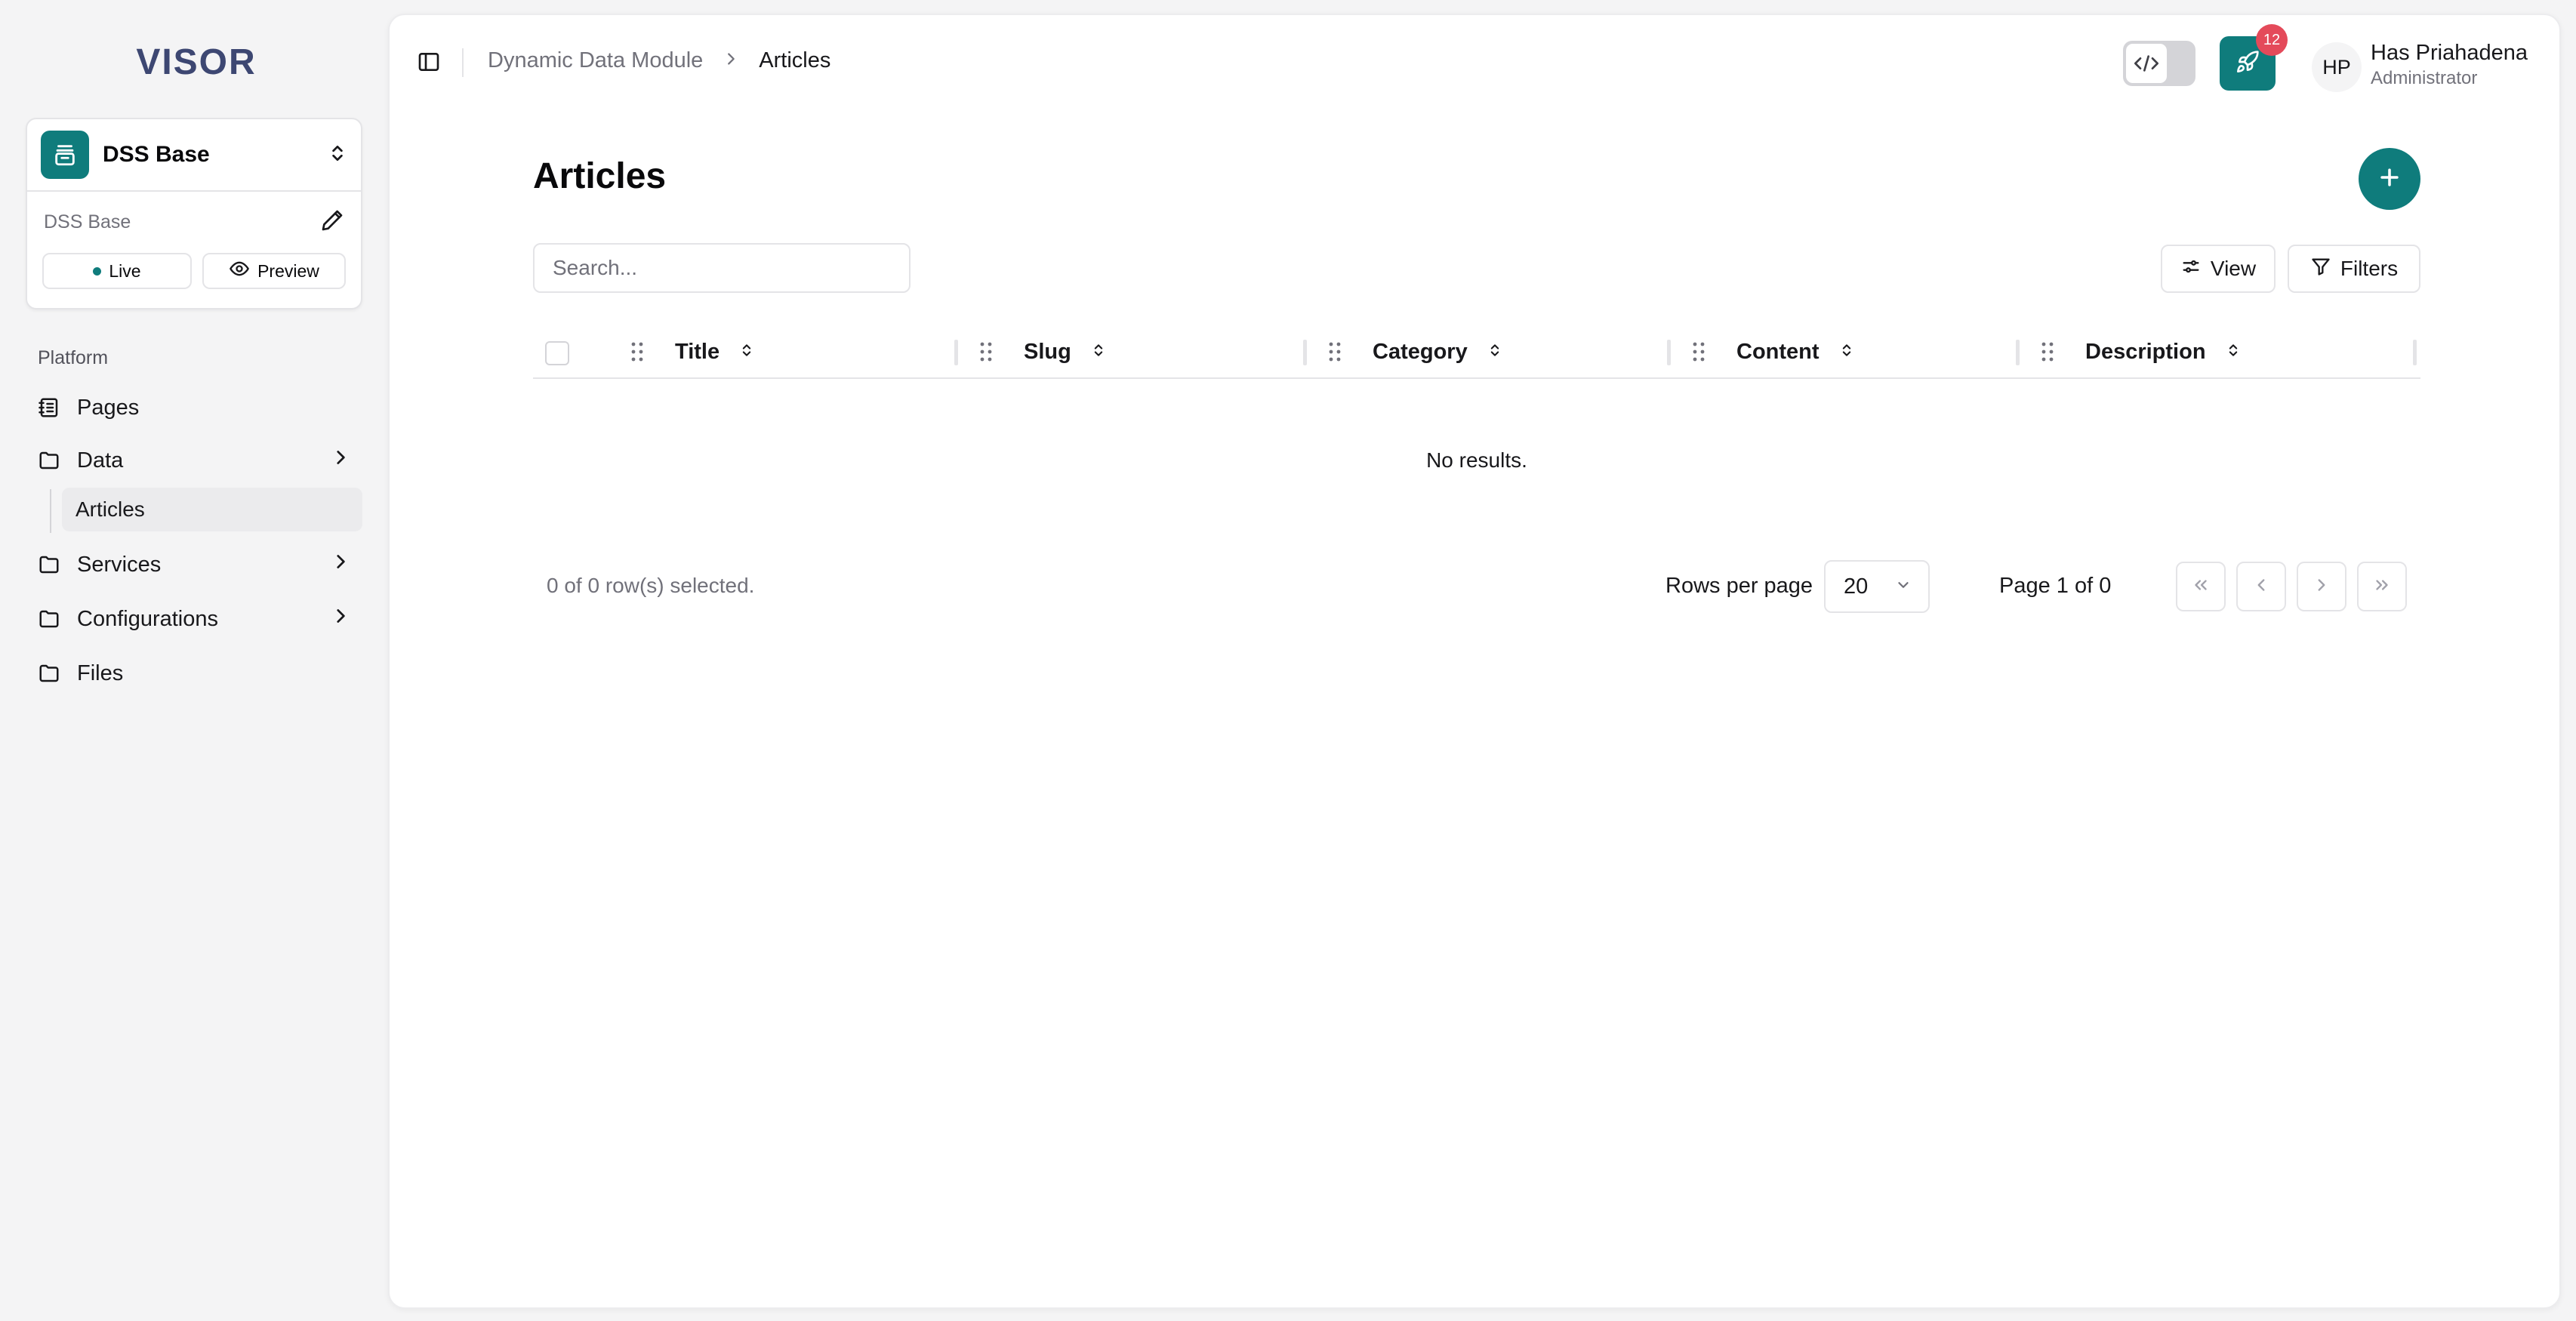 This screenshot has height=1321, width=2576. What do you see at coordinates (65, 155) in the screenshot?
I see `database-icon` at bounding box center [65, 155].